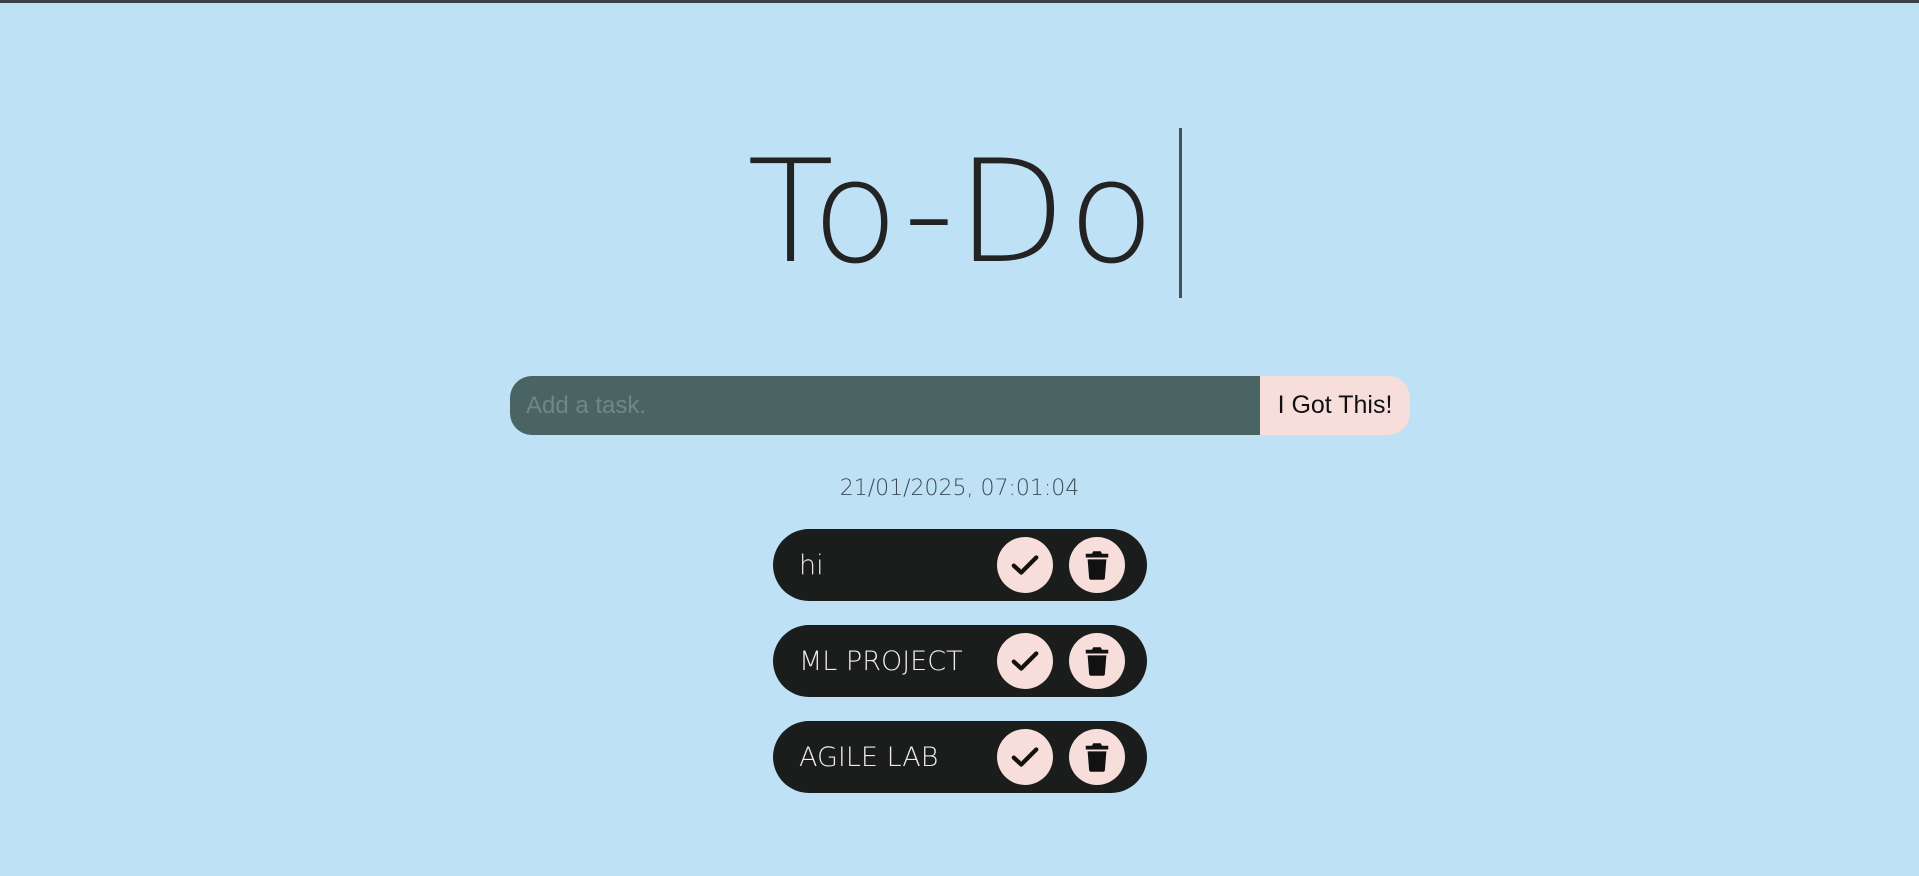 Image resolution: width=1919 pixels, height=876 pixels. I want to click on task-text: hi, so click(811, 565).